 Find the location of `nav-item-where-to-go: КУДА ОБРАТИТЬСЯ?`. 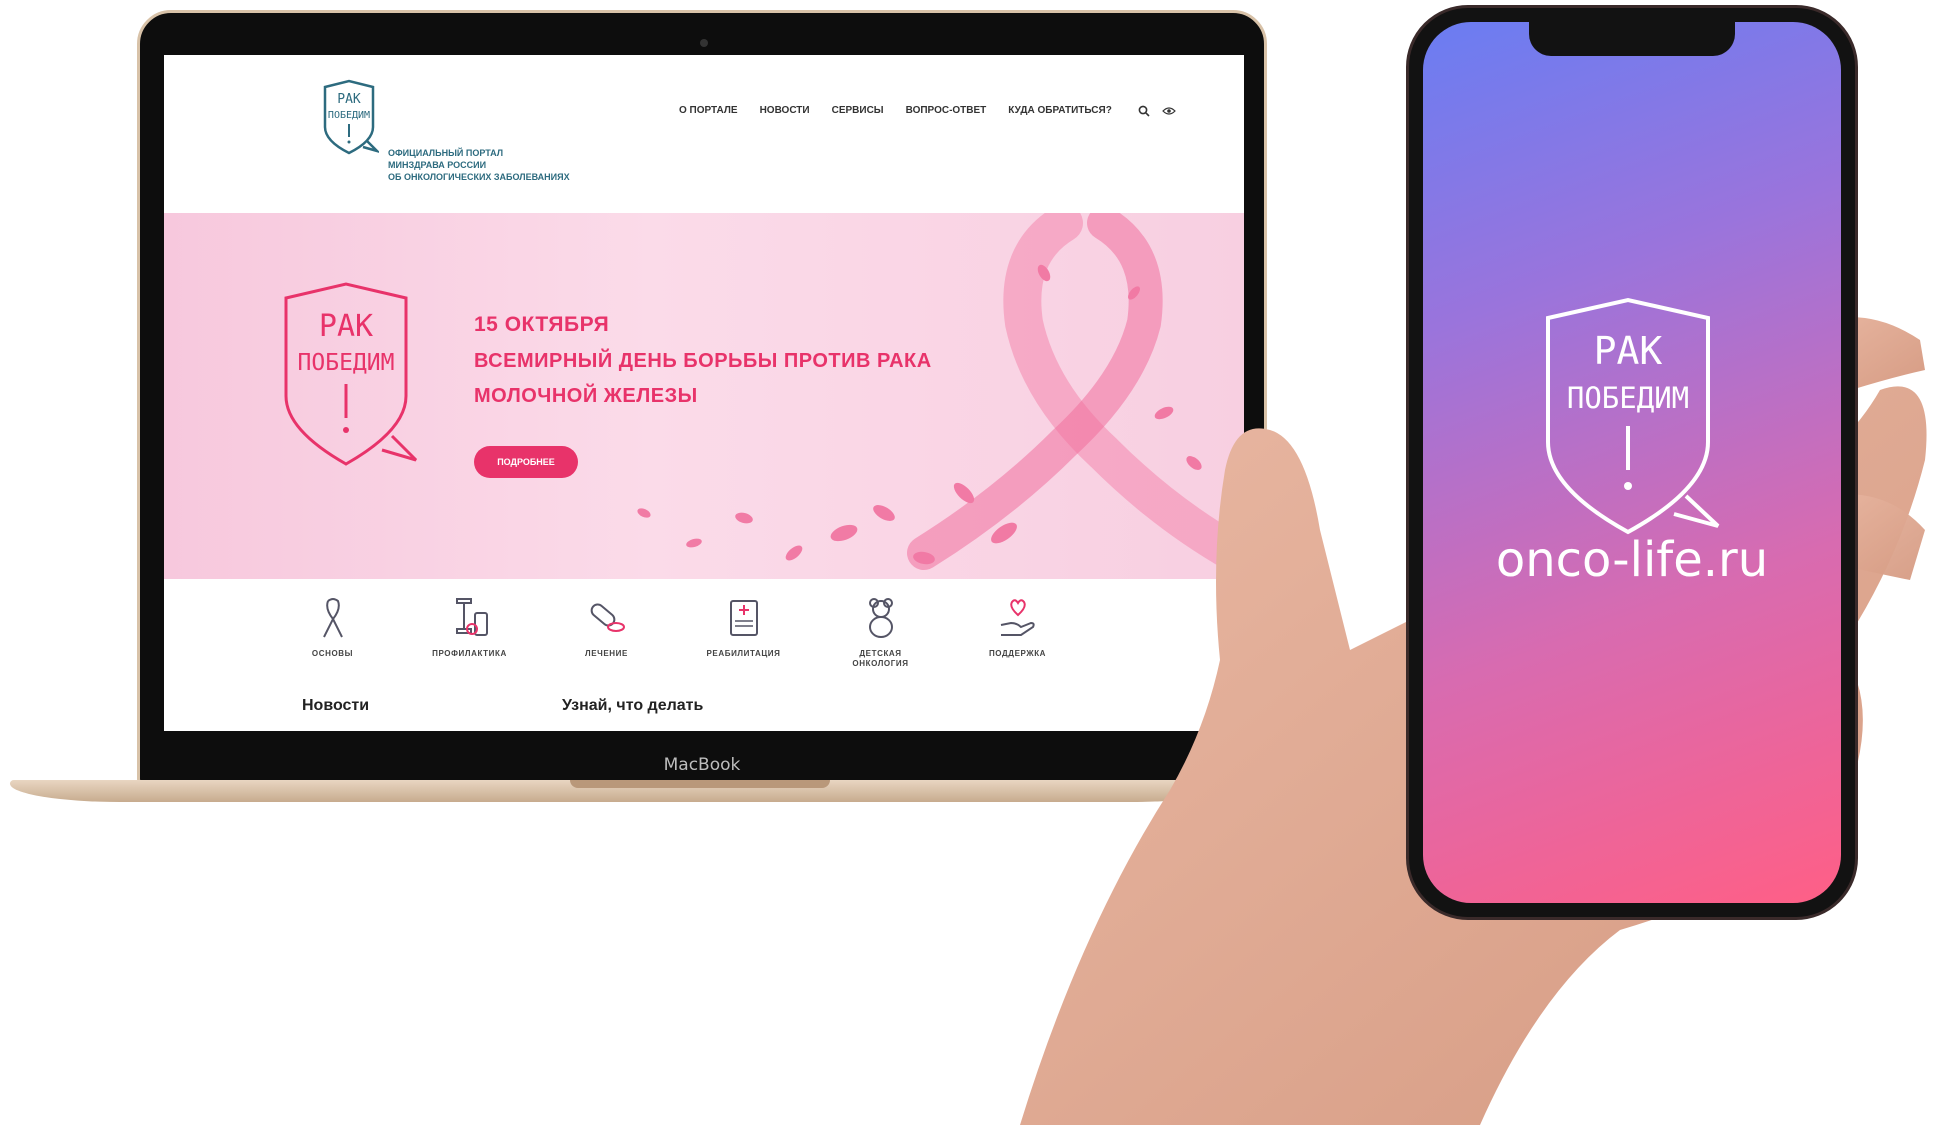

nav-item-where-to-go: КУДА ОБРАТИТЬСЯ? is located at coordinates (1060, 110).